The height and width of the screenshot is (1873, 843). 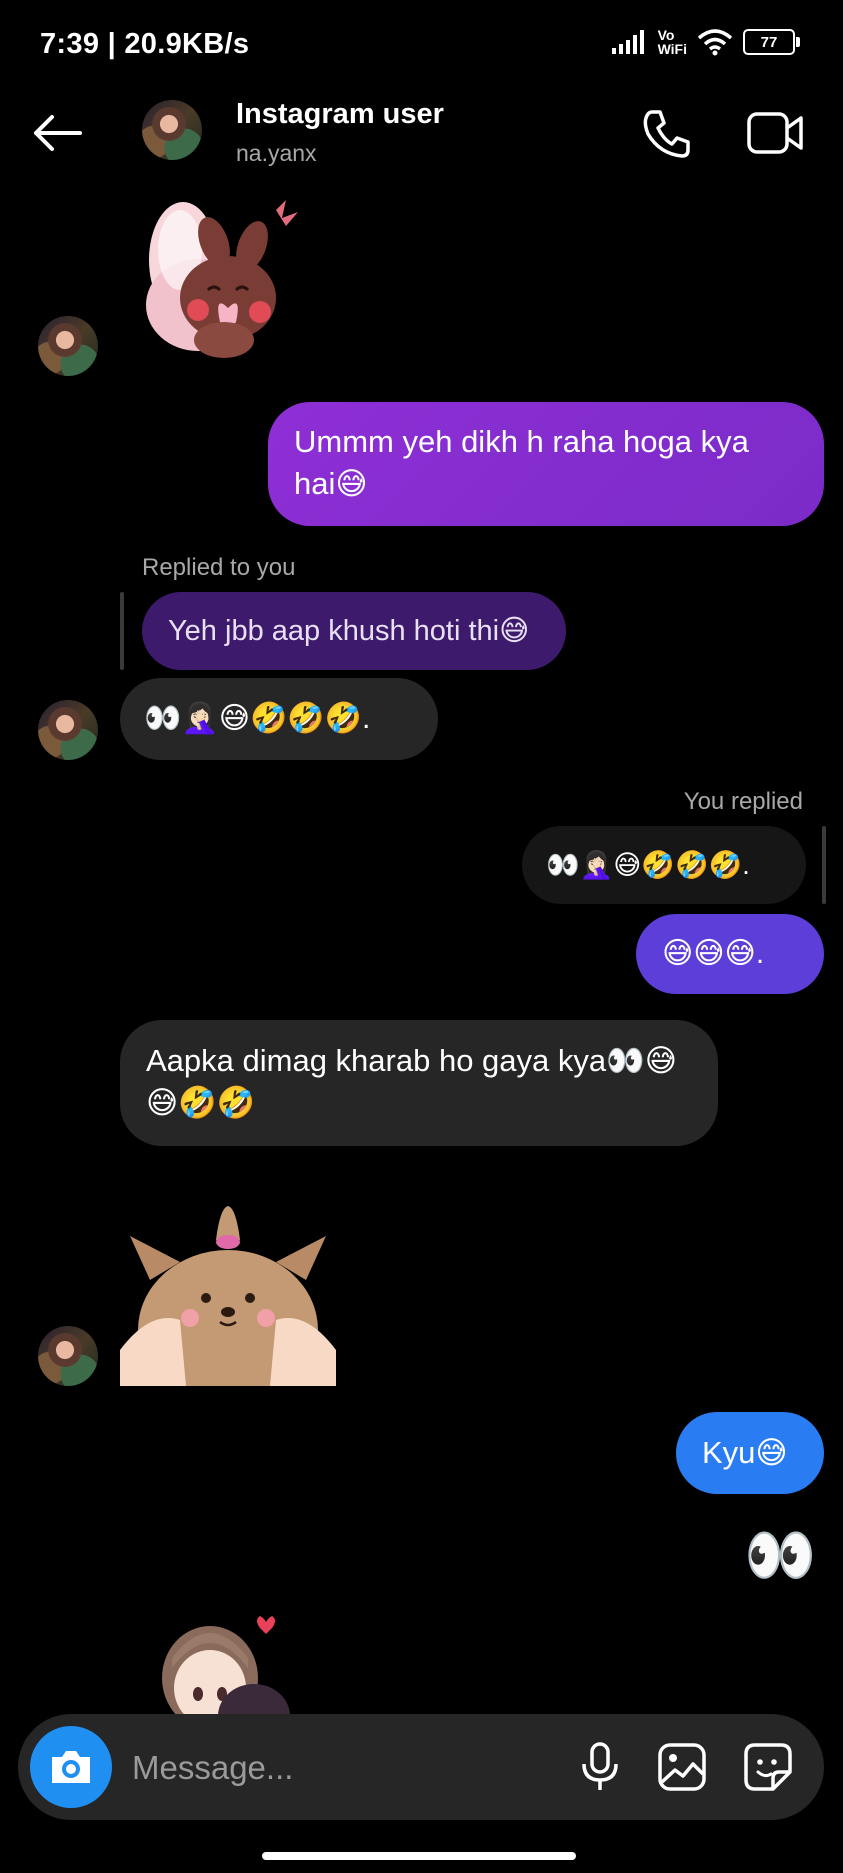 I want to click on gallery-button, so click(x=682, y=1767).